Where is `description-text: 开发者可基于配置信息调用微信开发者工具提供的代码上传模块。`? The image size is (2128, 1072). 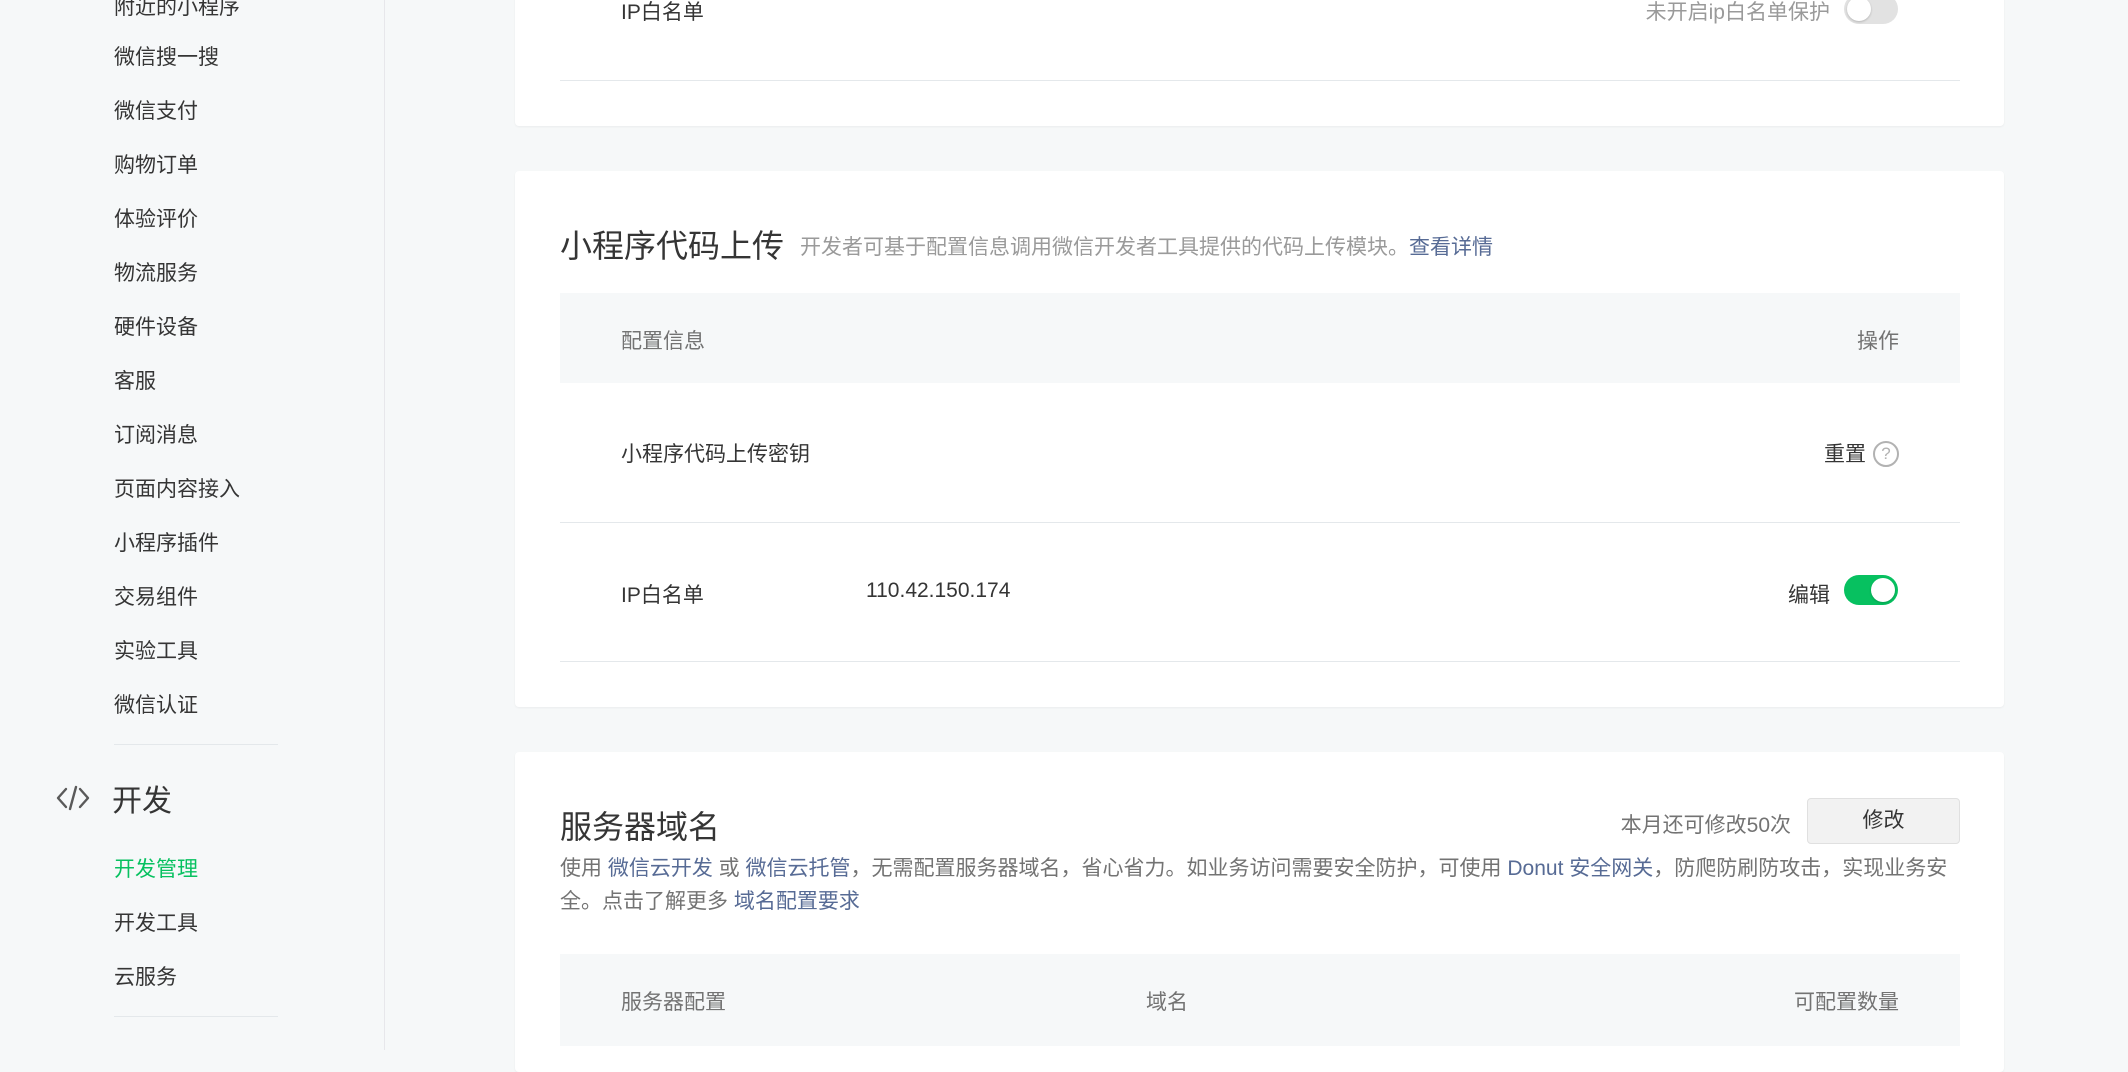
description-text: 开发者可基于配置信息调用微信开发者工具提供的代码上传模块。 is located at coordinates (1104, 247).